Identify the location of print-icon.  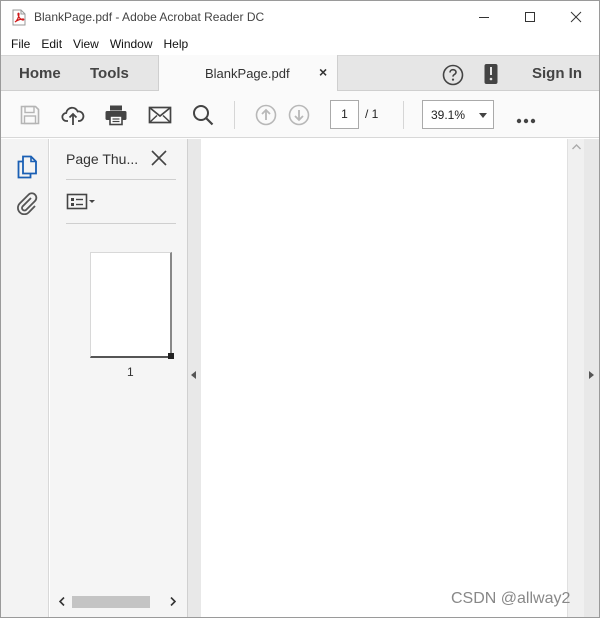
(116, 115).